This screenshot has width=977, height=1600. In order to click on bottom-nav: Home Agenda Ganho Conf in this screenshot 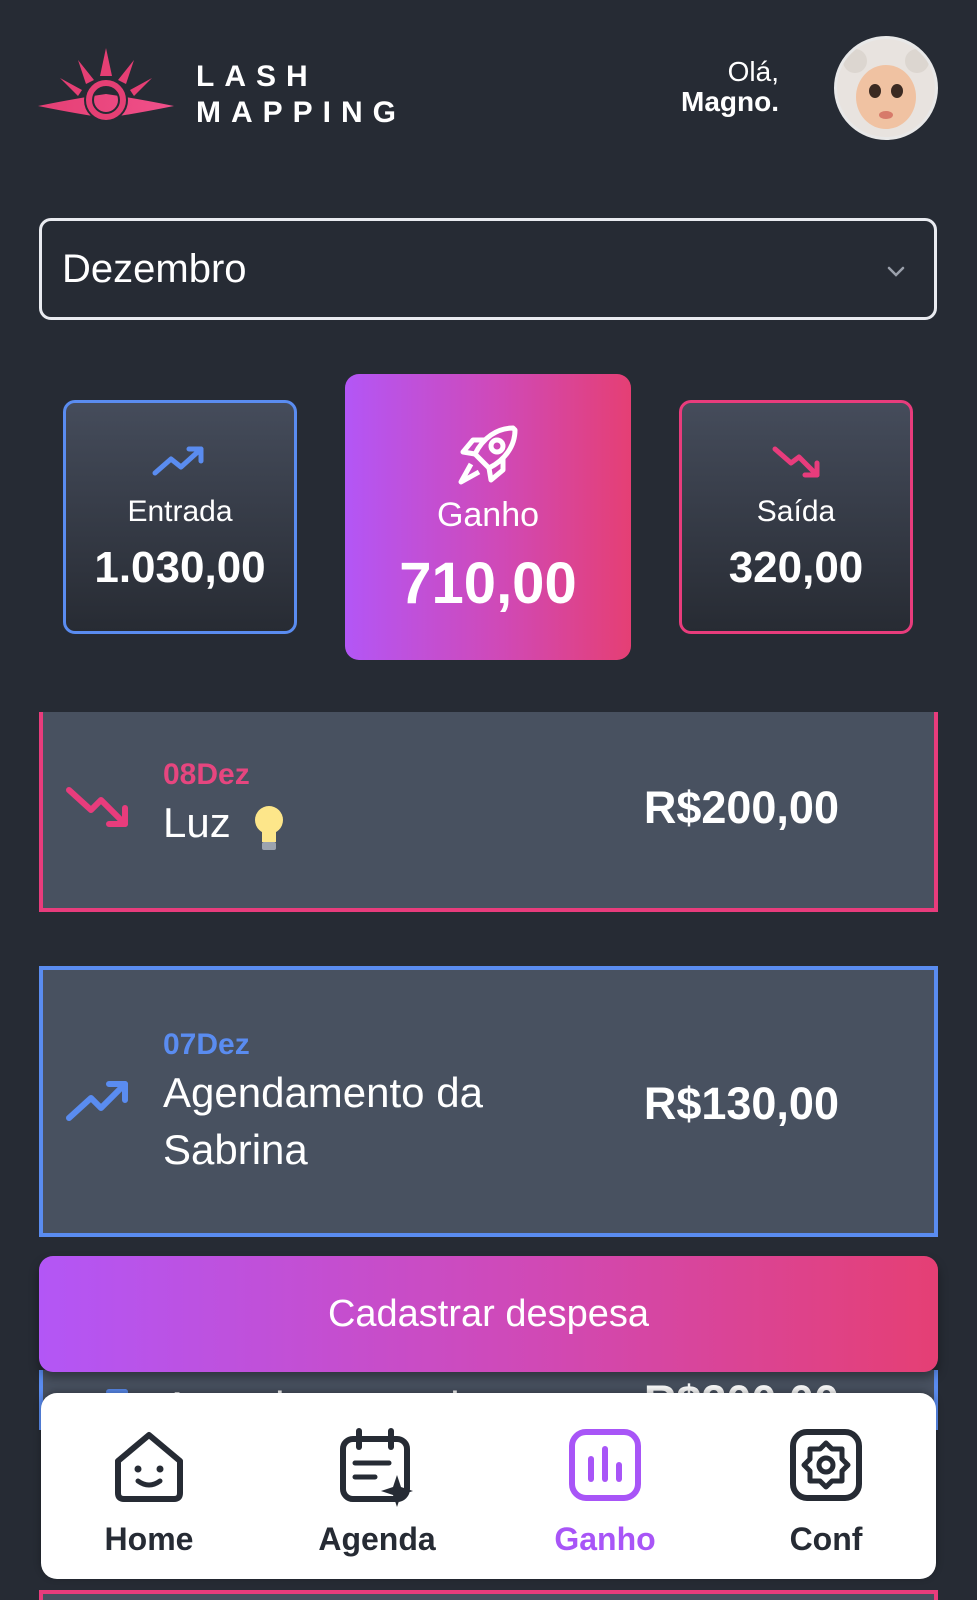, I will do `click(488, 1486)`.